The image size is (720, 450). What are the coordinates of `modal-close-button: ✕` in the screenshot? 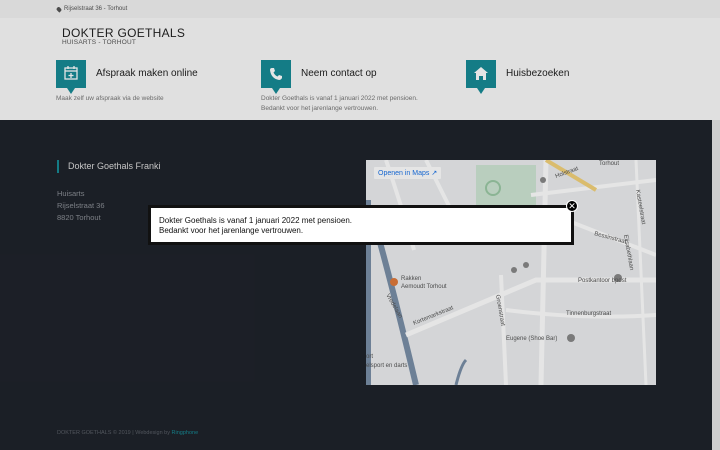 It's located at (572, 206).